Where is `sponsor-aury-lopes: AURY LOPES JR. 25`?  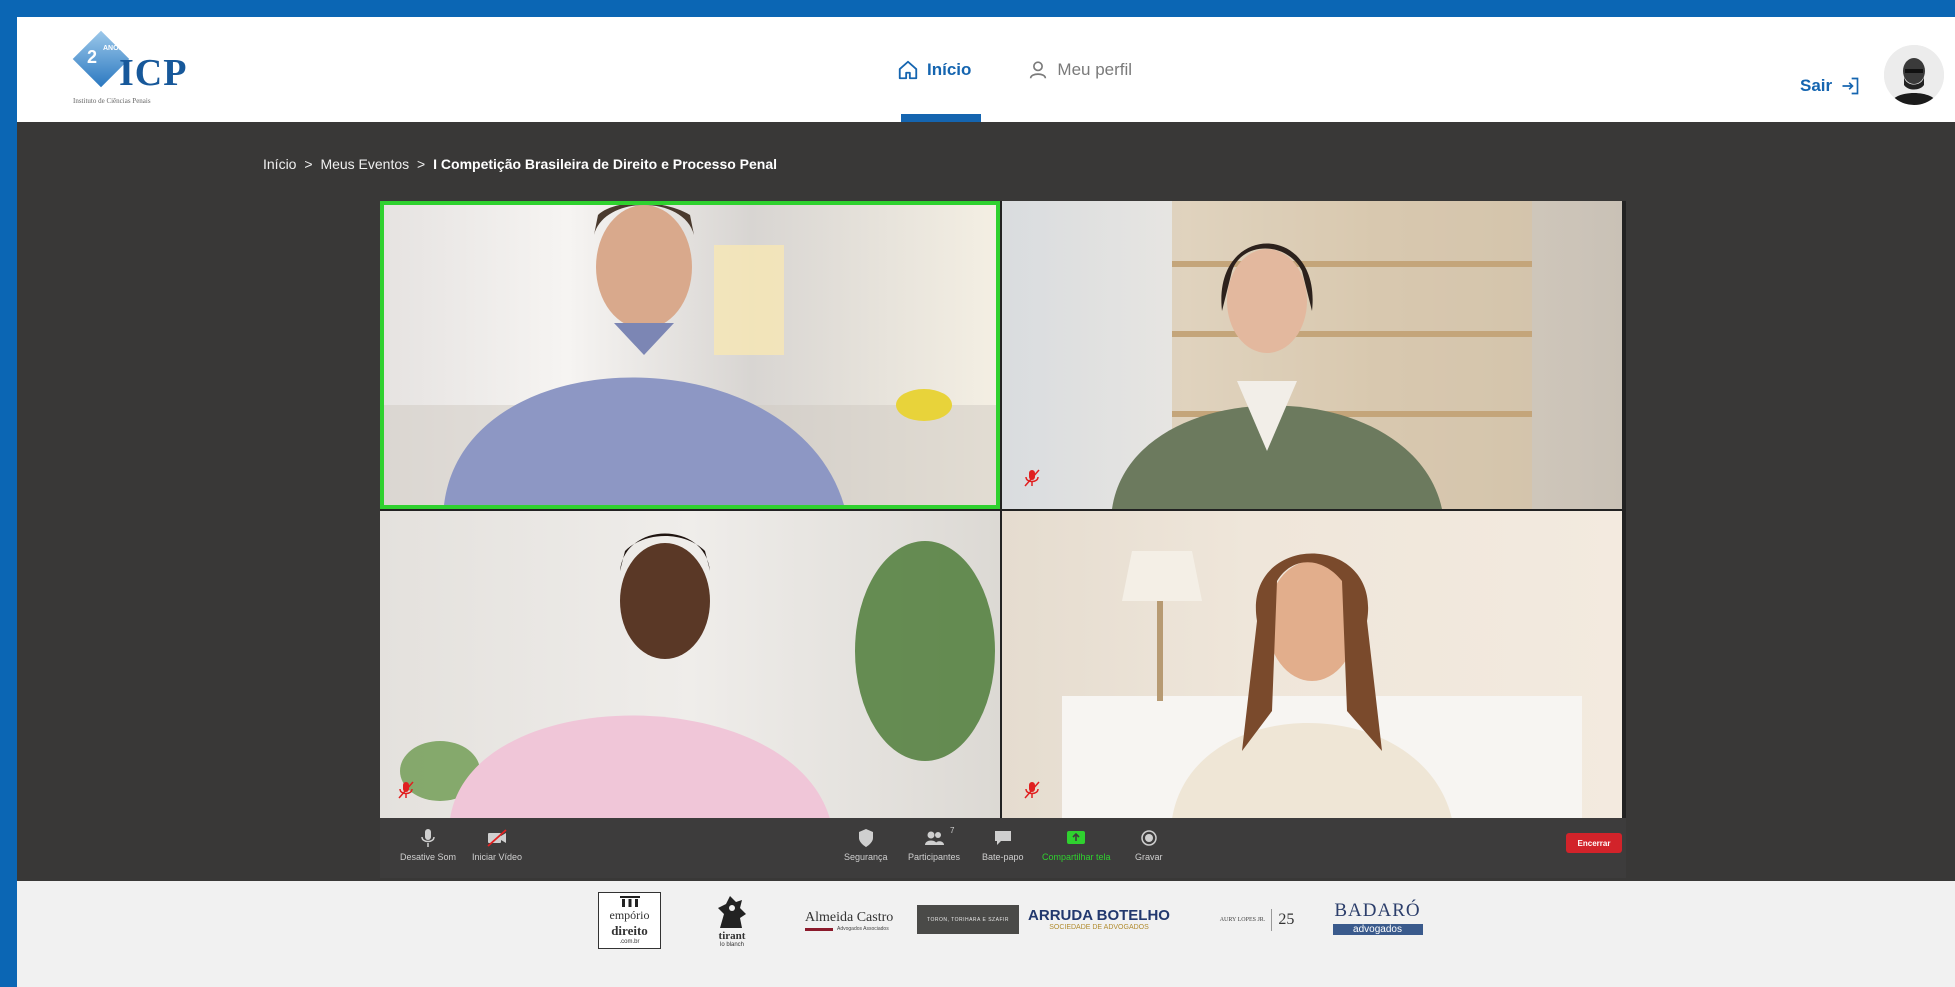 sponsor-aury-lopes: AURY LOPES JR. 25 is located at coordinates (1257, 920).